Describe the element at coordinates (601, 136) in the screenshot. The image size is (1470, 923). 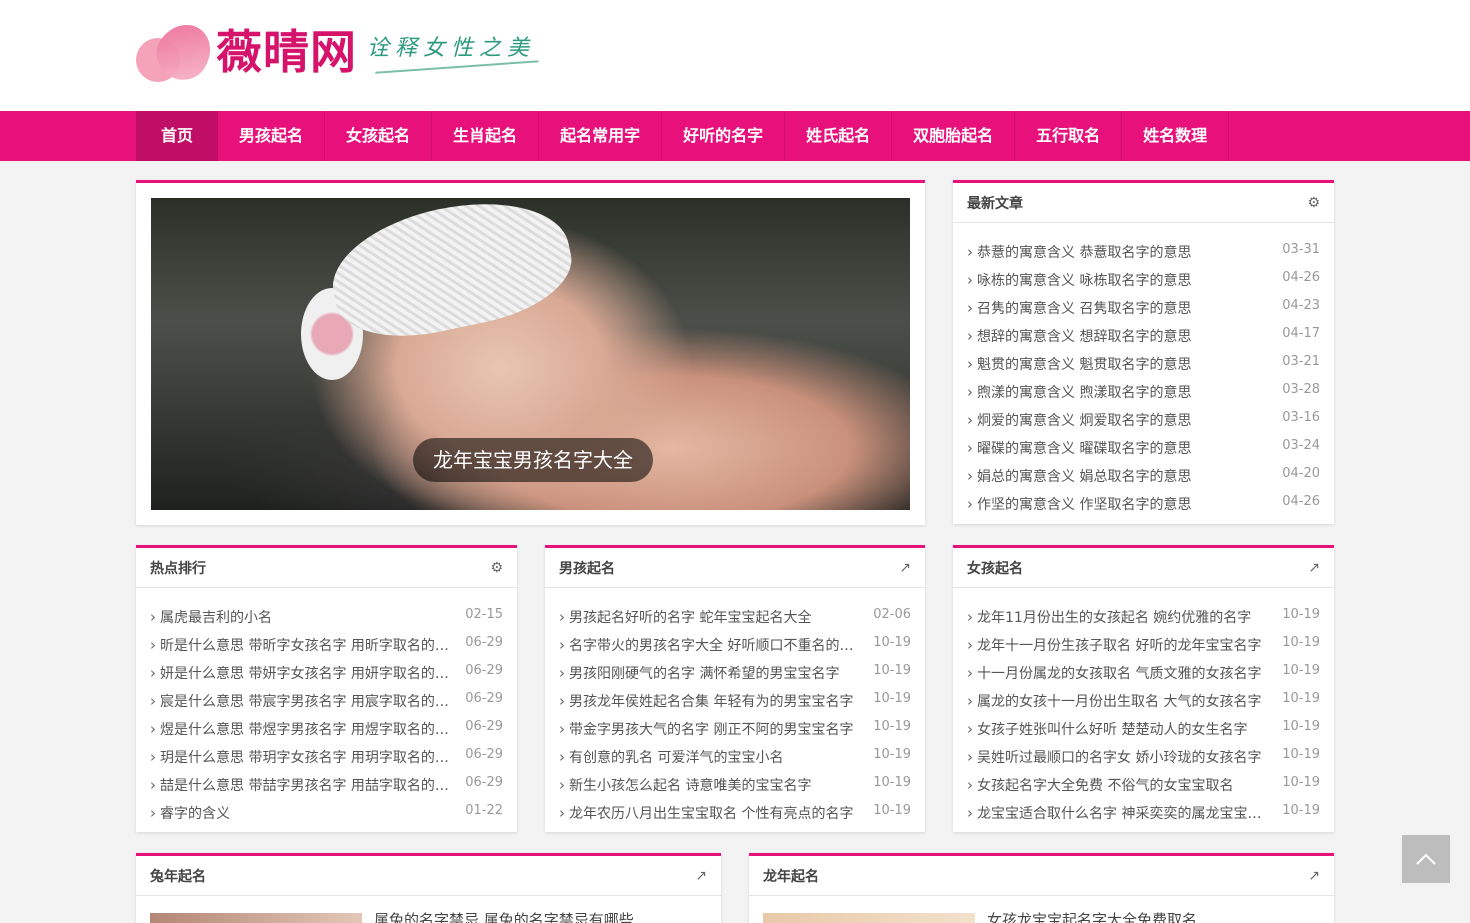
I see `nav-item: 起名常用字` at that location.